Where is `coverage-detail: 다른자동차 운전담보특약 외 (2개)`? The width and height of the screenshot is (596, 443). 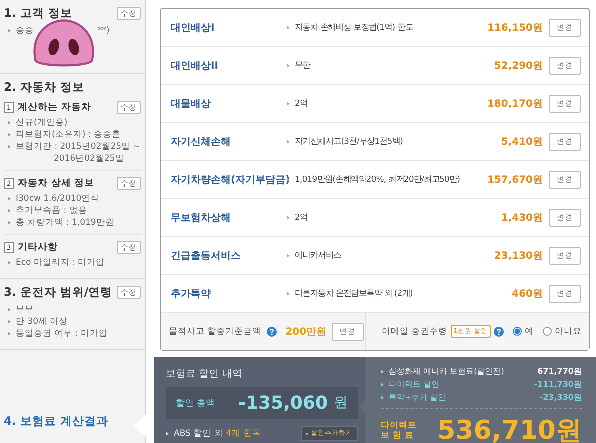
coverage-detail: 다른자동차 운전담보특약 외 (2개) is located at coordinates (354, 293).